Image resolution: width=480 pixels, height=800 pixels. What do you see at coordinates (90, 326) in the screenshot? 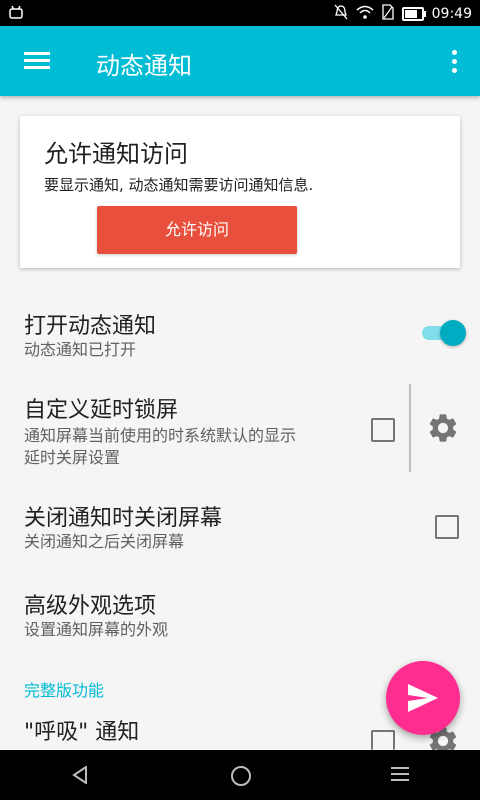
I see `setting-title: 打开动态通知` at bounding box center [90, 326].